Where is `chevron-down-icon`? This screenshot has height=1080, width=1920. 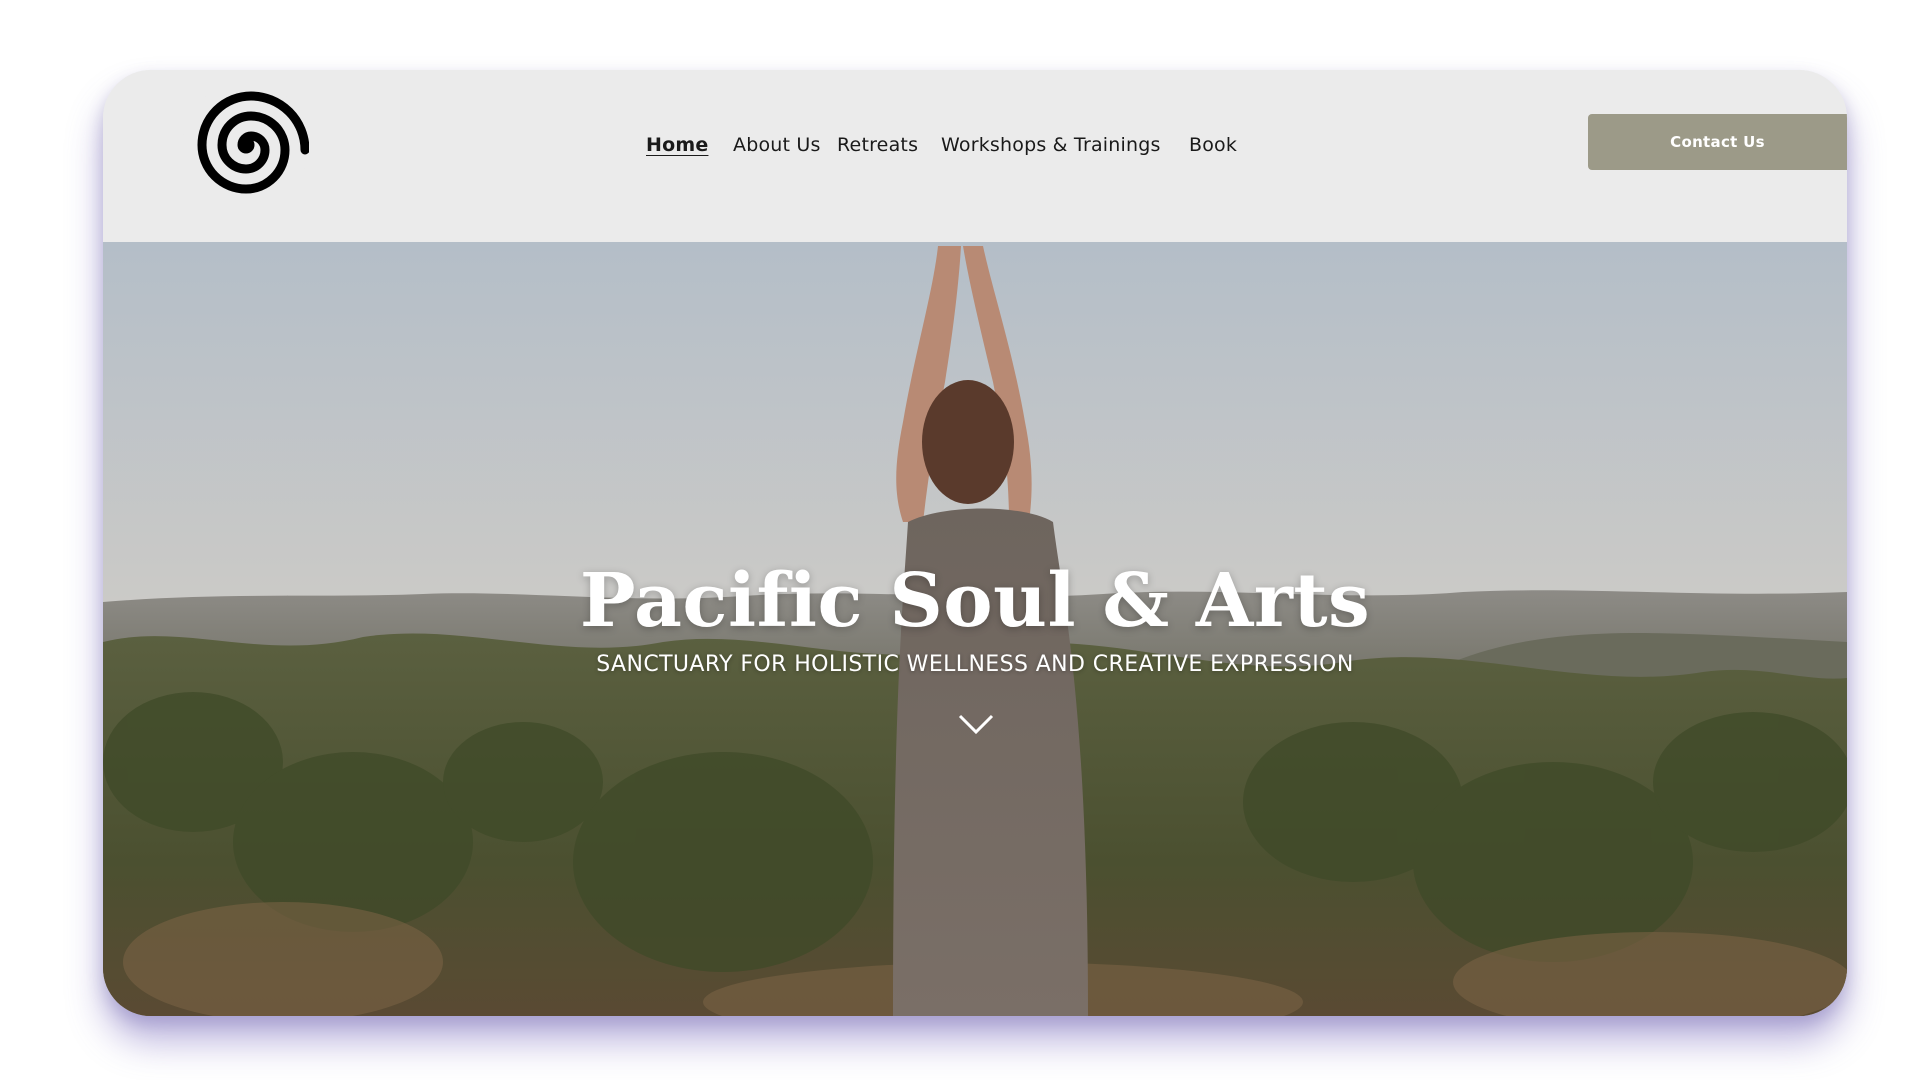 chevron-down-icon is located at coordinates (976, 724).